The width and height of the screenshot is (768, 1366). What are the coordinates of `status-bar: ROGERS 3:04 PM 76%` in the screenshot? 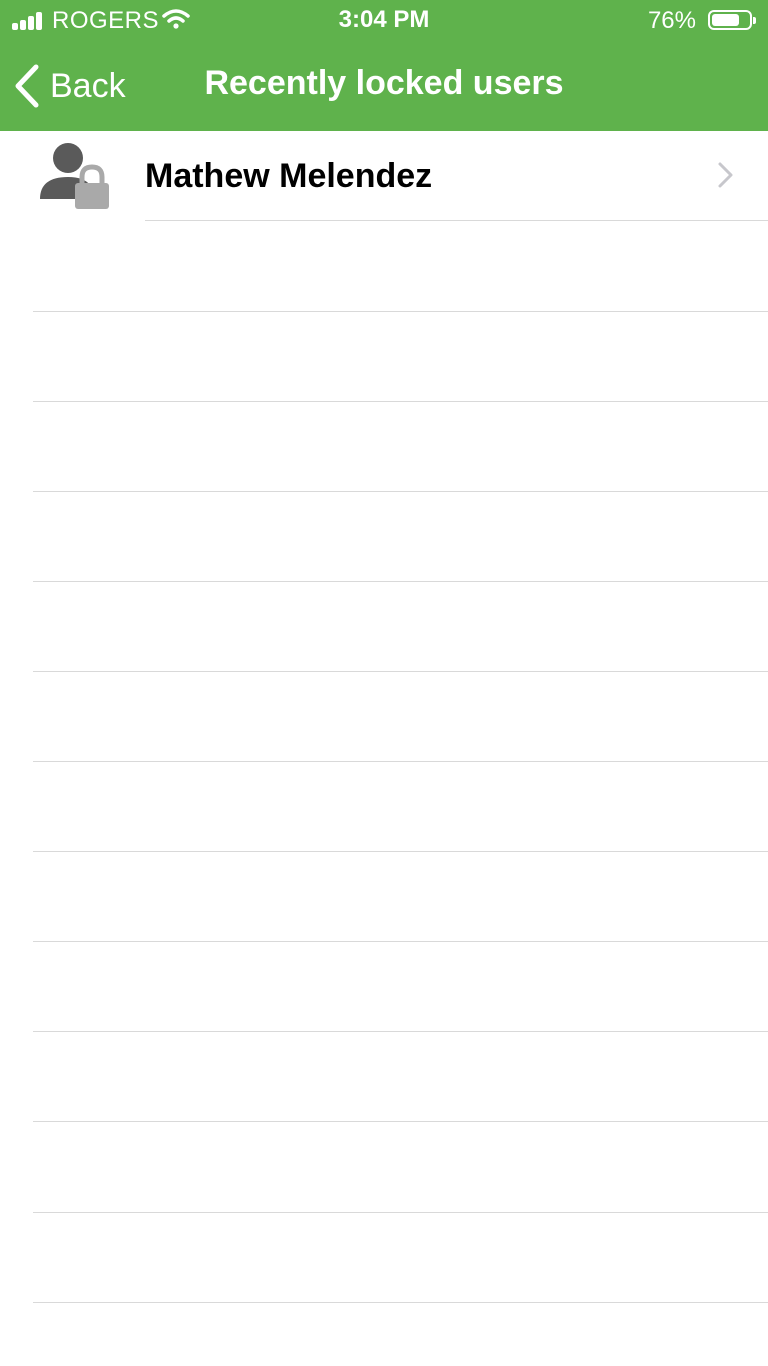 It's located at (384, 22).